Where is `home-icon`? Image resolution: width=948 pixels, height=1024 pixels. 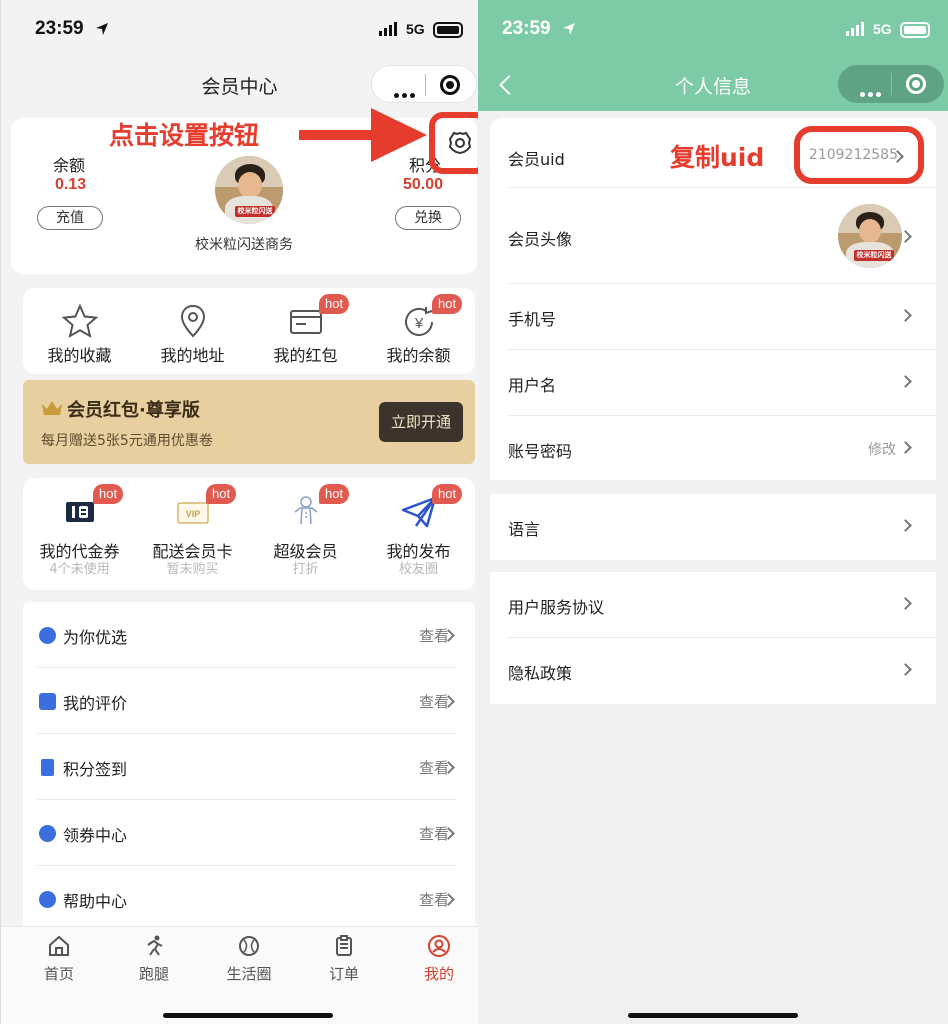
home-icon is located at coordinates (59, 945).